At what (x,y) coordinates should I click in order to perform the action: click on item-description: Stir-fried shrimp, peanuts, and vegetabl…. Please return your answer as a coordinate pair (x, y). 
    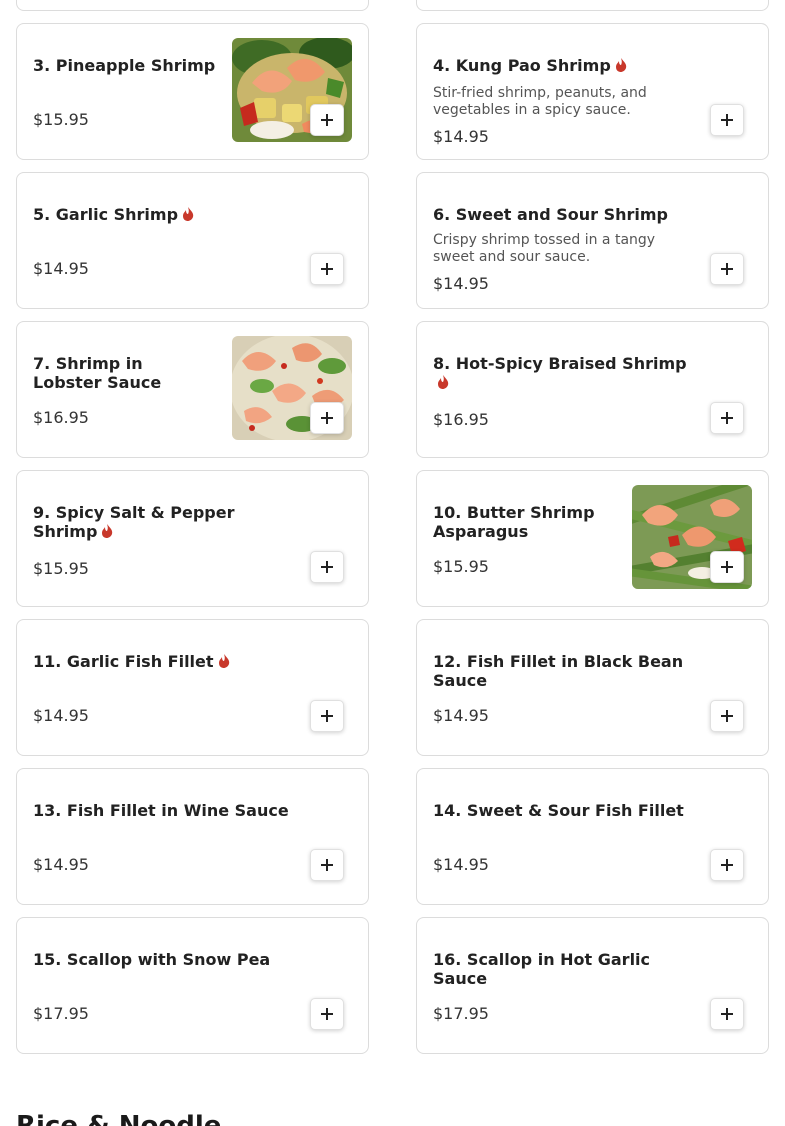
    Looking at the image, I should click on (540, 101).